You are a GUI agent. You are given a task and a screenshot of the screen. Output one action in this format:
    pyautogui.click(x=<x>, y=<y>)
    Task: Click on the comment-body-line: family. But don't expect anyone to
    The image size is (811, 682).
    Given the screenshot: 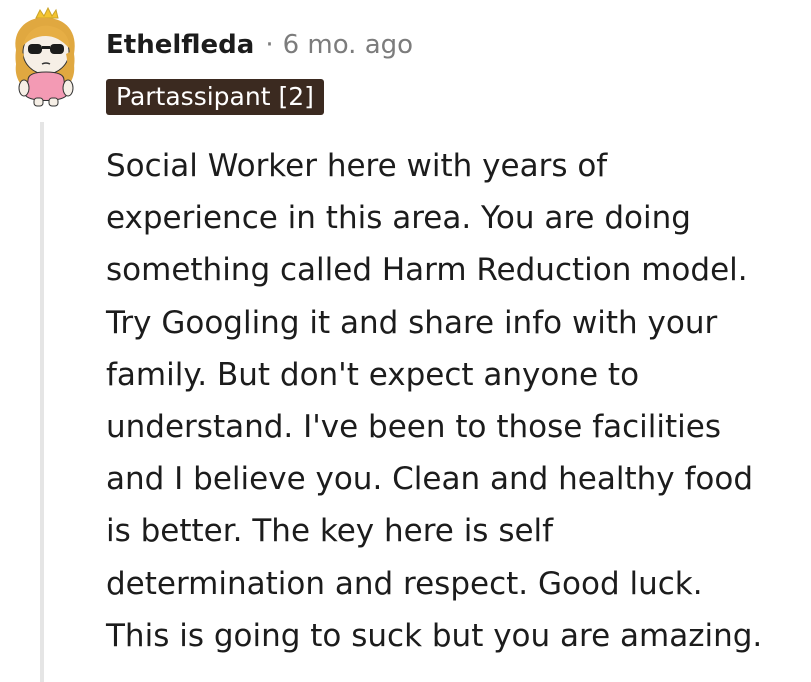 What is the action you would take?
    pyautogui.click(x=373, y=374)
    